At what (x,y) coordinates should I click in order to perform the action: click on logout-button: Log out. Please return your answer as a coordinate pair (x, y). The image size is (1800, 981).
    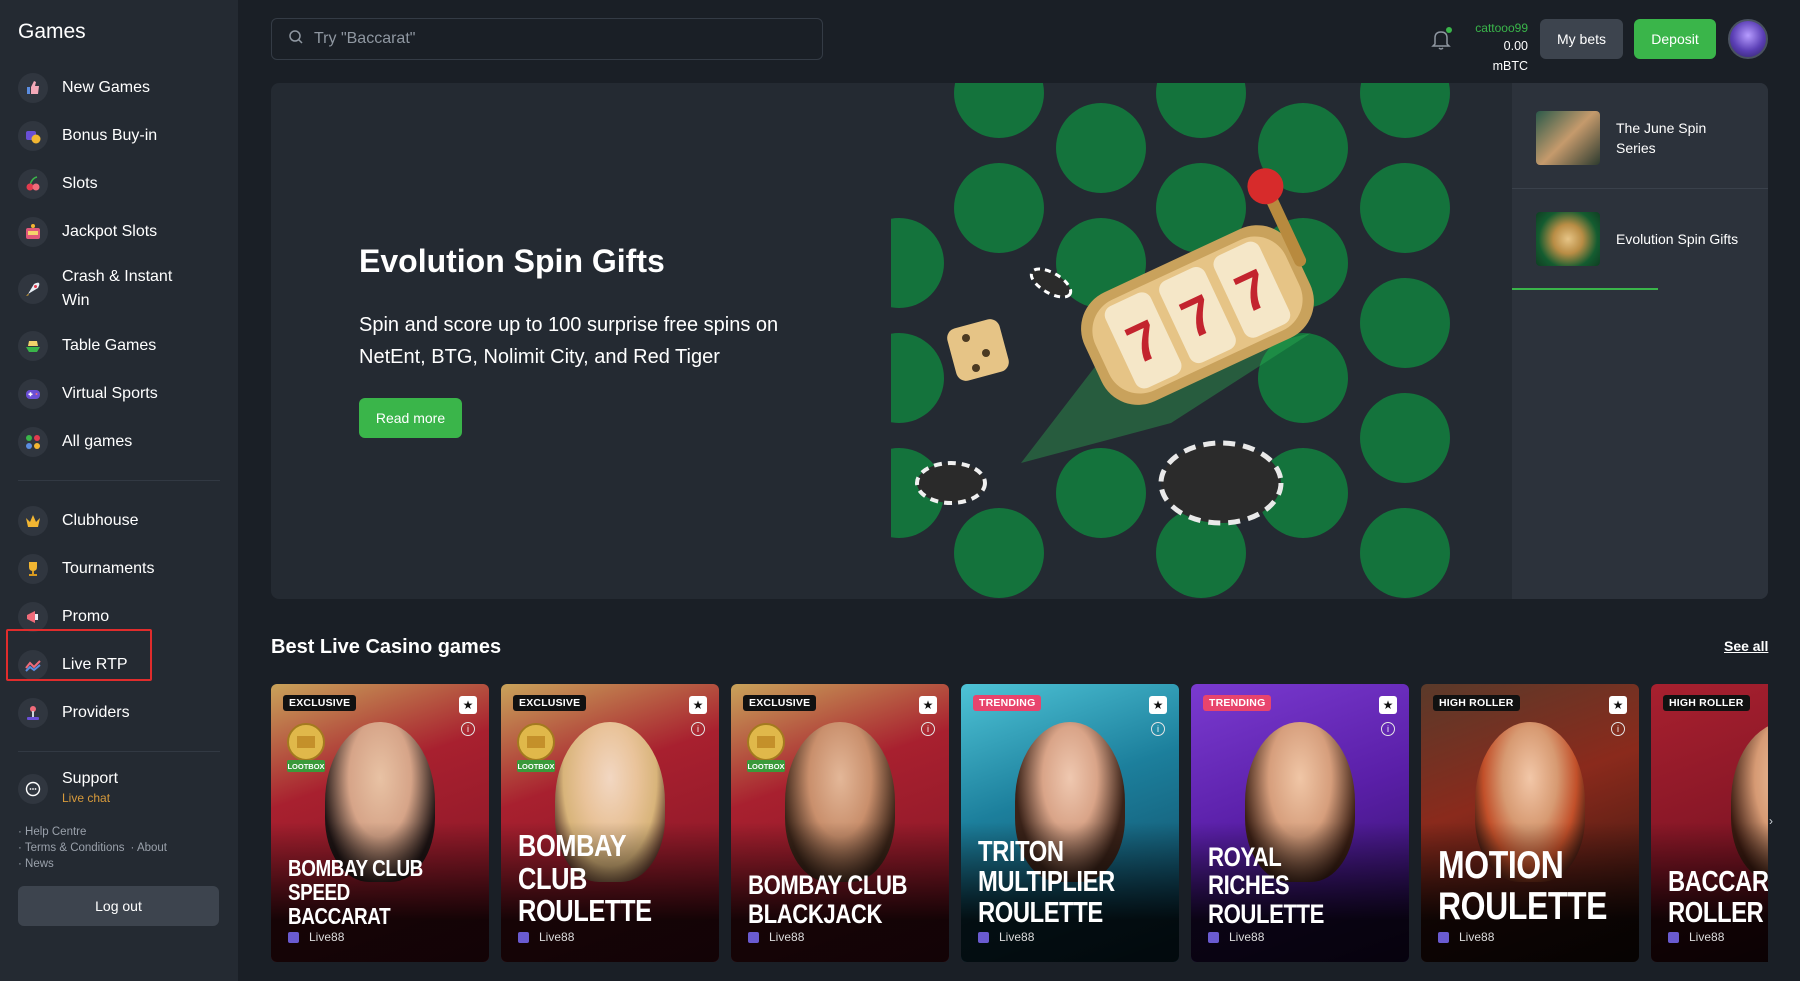
    Looking at the image, I should click on (118, 906).